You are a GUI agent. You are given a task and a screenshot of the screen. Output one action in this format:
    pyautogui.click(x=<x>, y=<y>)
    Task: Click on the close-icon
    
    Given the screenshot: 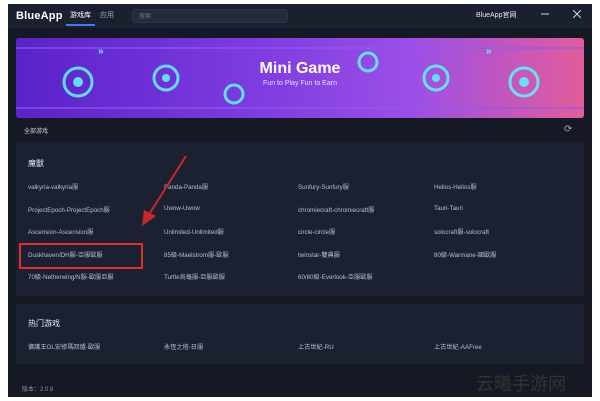 What is the action you would take?
    pyautogui.click(x=577, y=15)
    